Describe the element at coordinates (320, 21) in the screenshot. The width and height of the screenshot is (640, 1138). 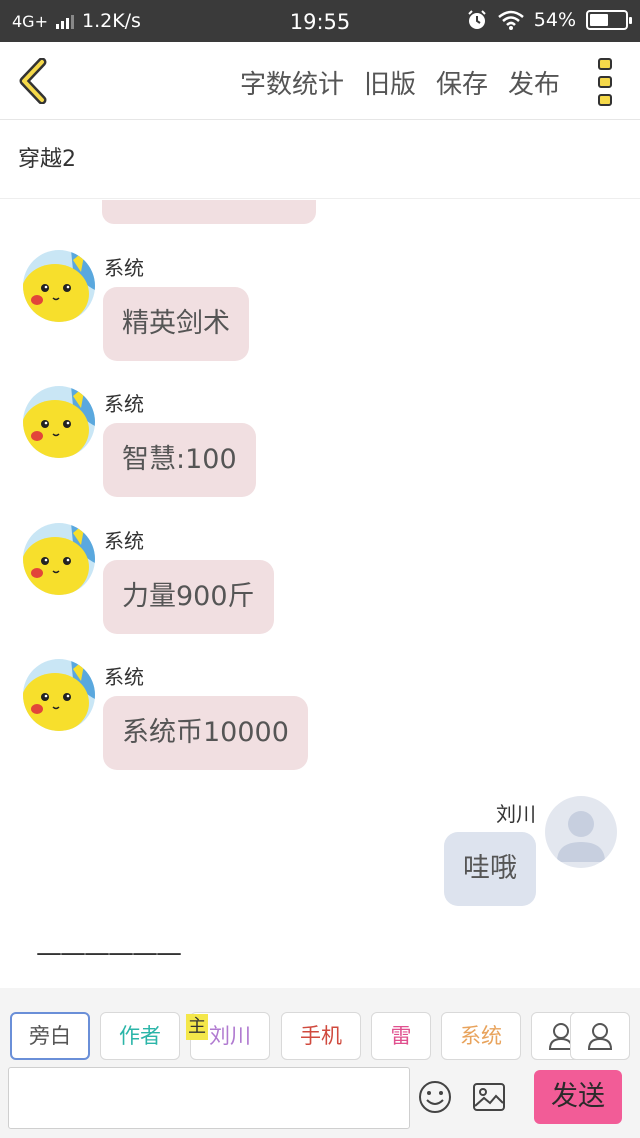
I see `status-bar: 4G+ 1.2K/s 19:55 54%` at that location.